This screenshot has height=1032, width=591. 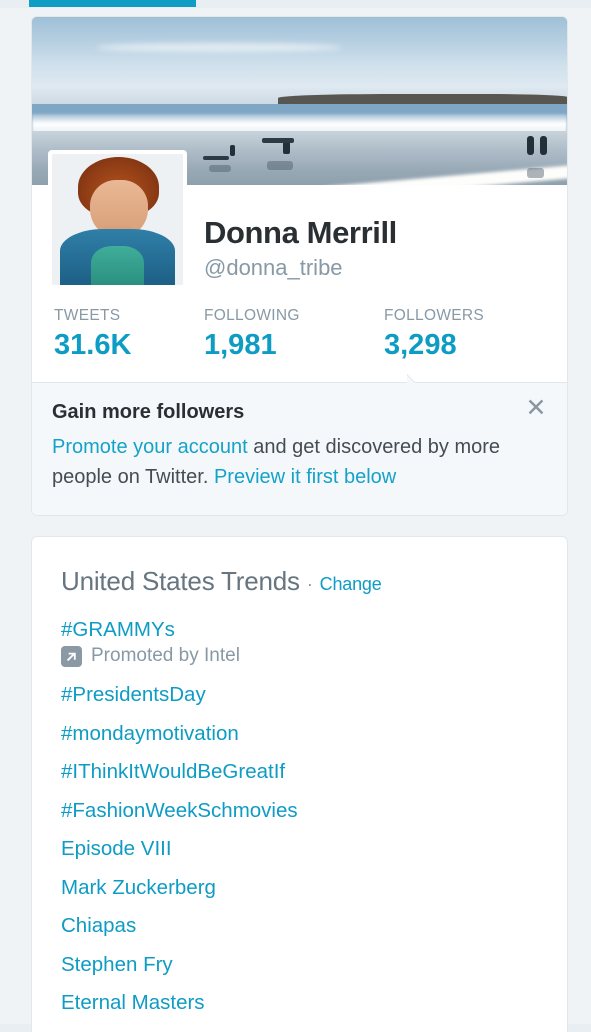 What do you see at coordinates (314, 965) in the screenshot?
I see `trend-item-stephen-fry: Stephen Fry` at bounding box center [314, 965].